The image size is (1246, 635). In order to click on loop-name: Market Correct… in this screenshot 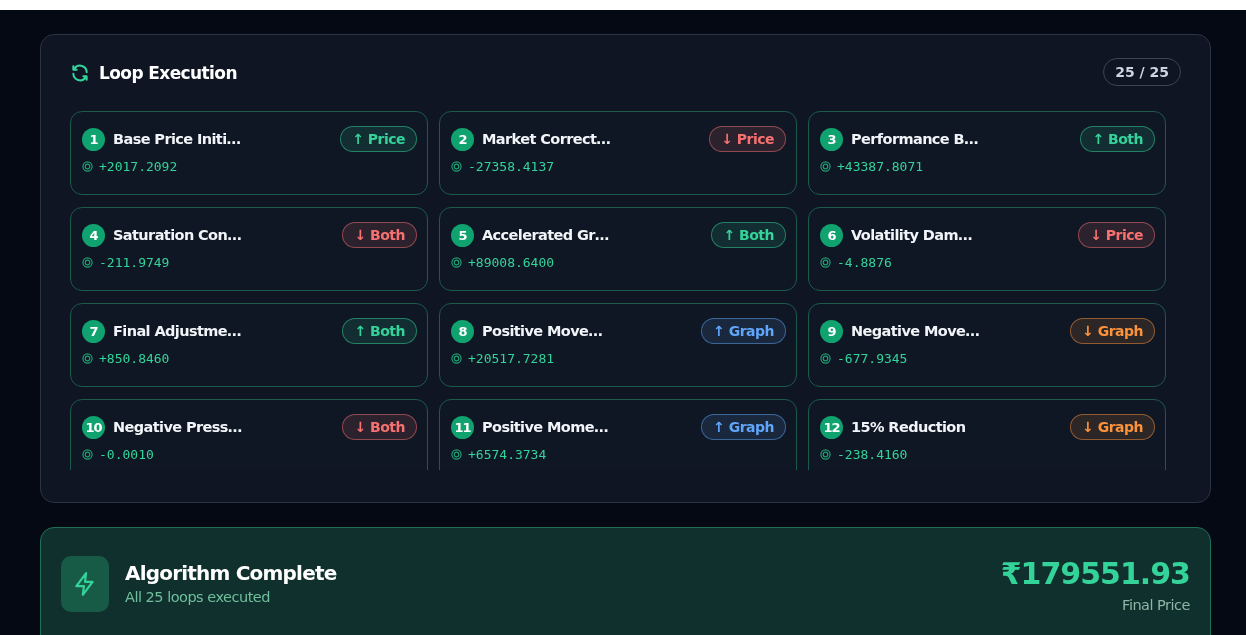, I will do `click(546, 139)`.